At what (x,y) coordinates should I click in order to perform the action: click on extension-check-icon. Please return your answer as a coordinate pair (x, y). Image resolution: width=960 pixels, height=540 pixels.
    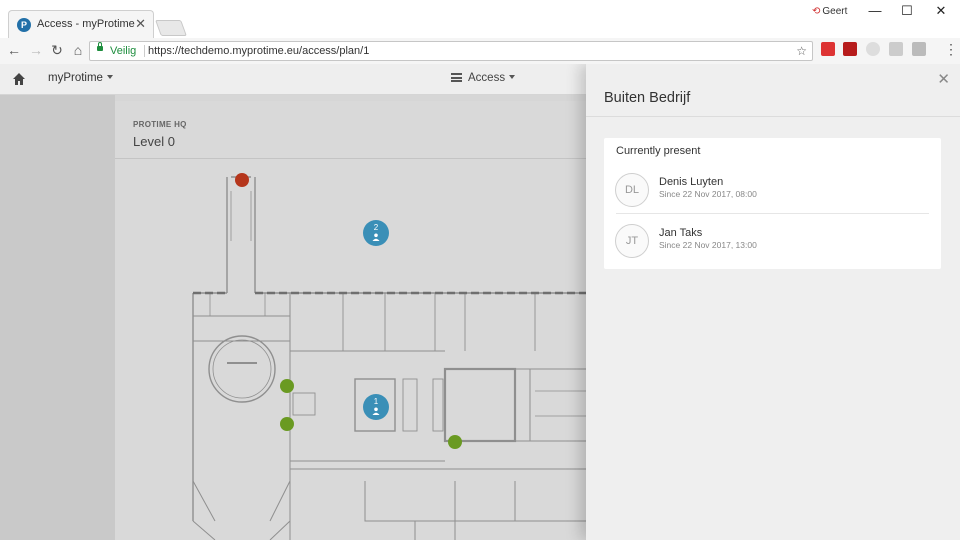
    Looking at the image, I should click on (896, 49).